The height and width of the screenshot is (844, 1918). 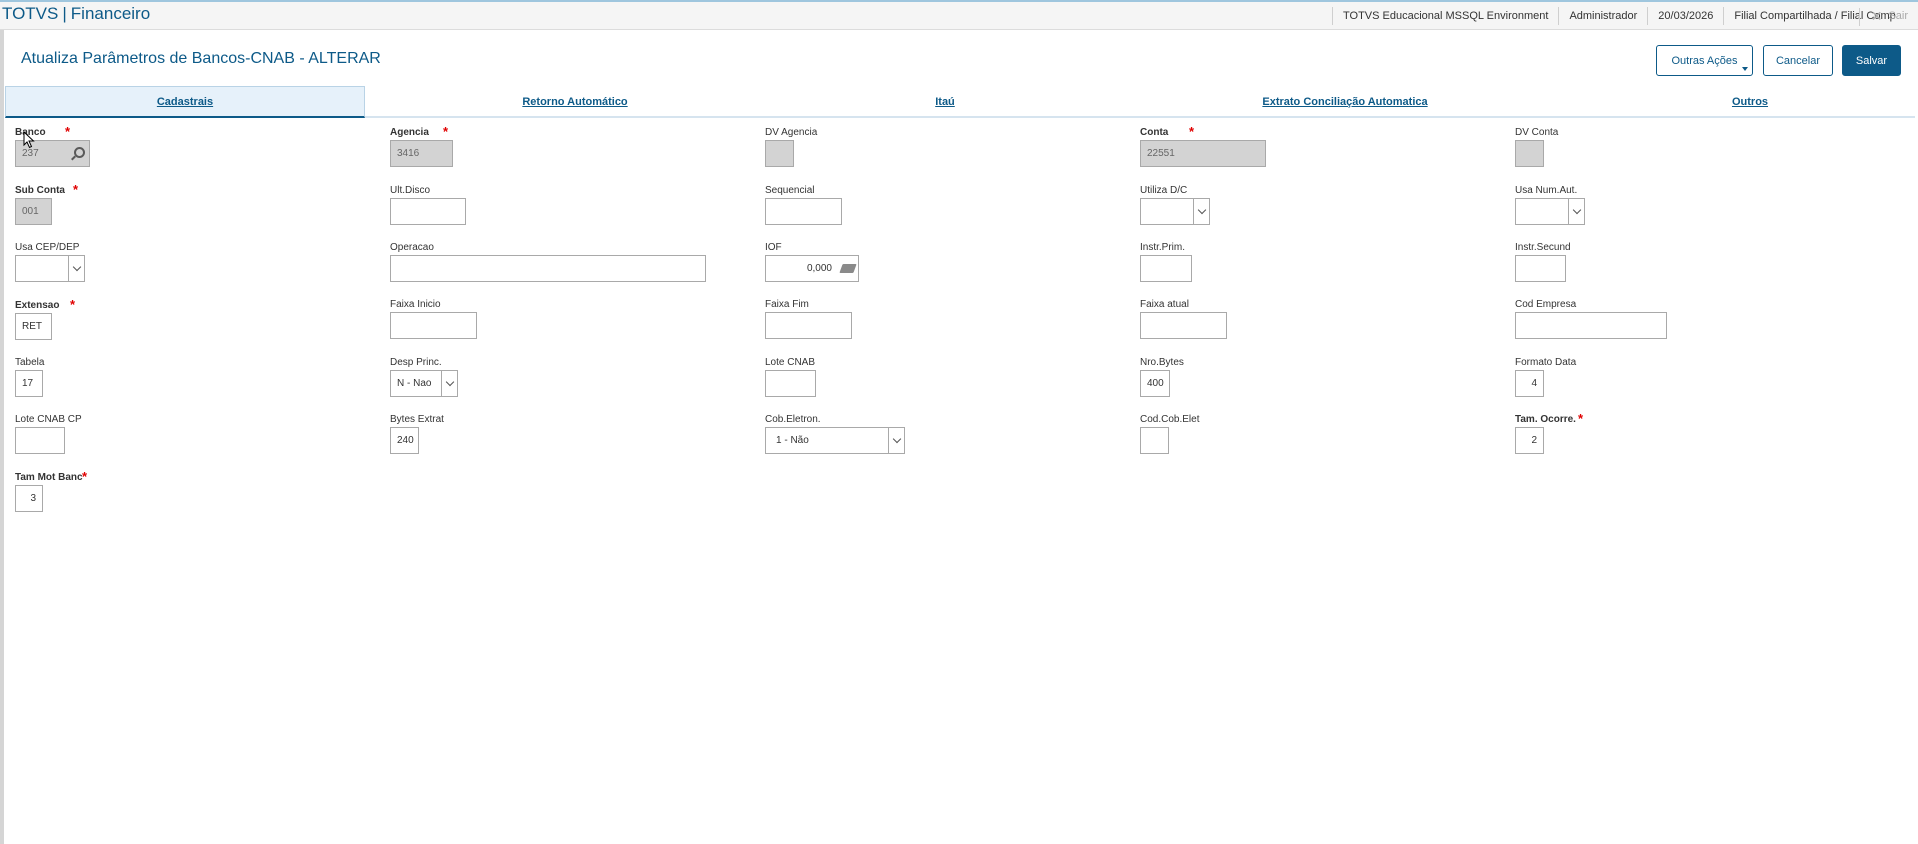 I want to click on cob-eletron-label: Cob.Eletron., so click(x=793, y=419).